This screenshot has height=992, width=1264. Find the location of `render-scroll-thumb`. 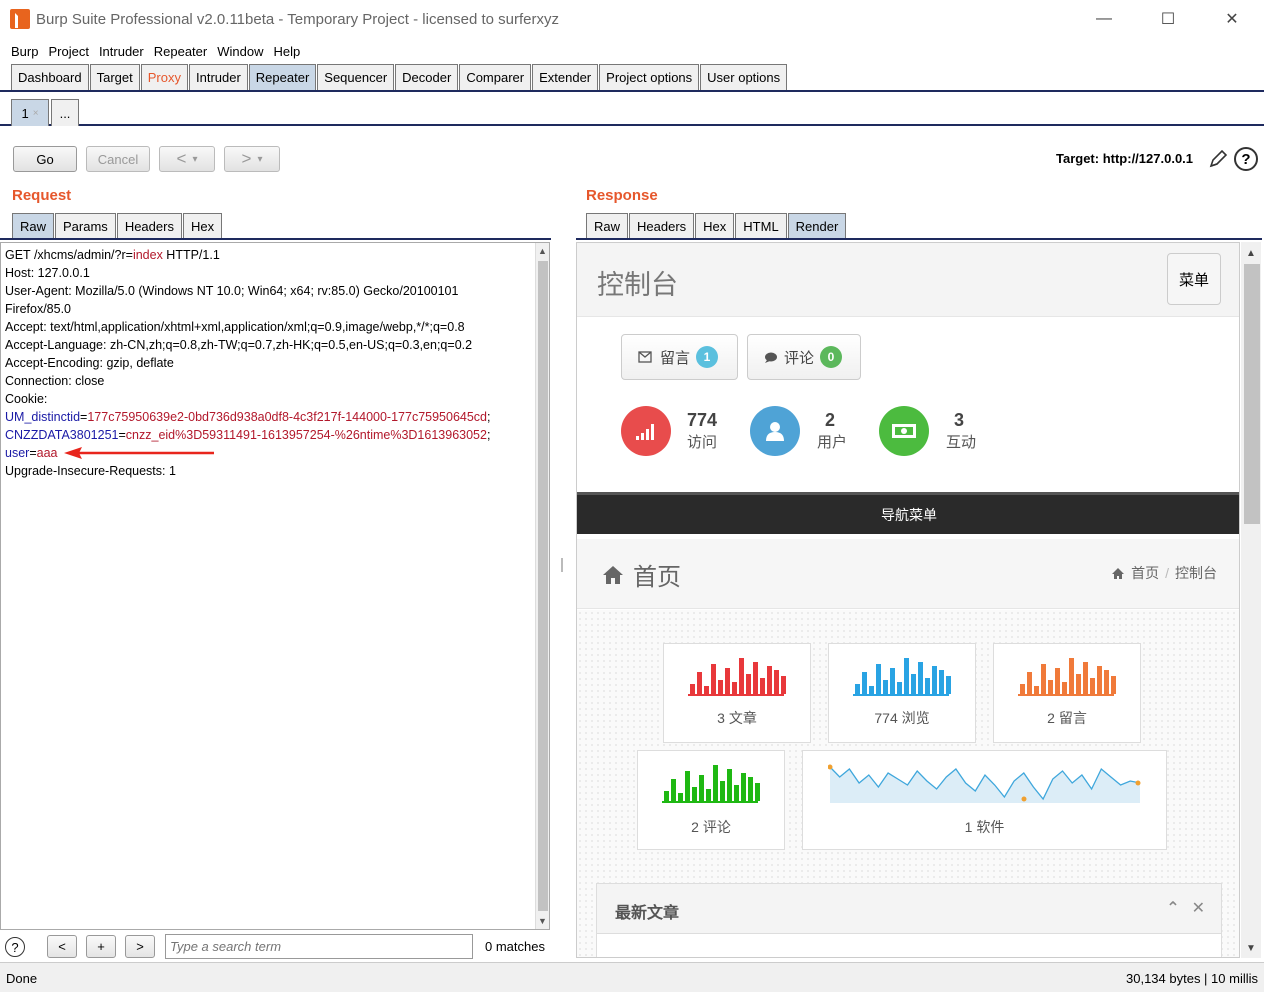

render-scroll-thumb is located at coordinates (1252, 394).